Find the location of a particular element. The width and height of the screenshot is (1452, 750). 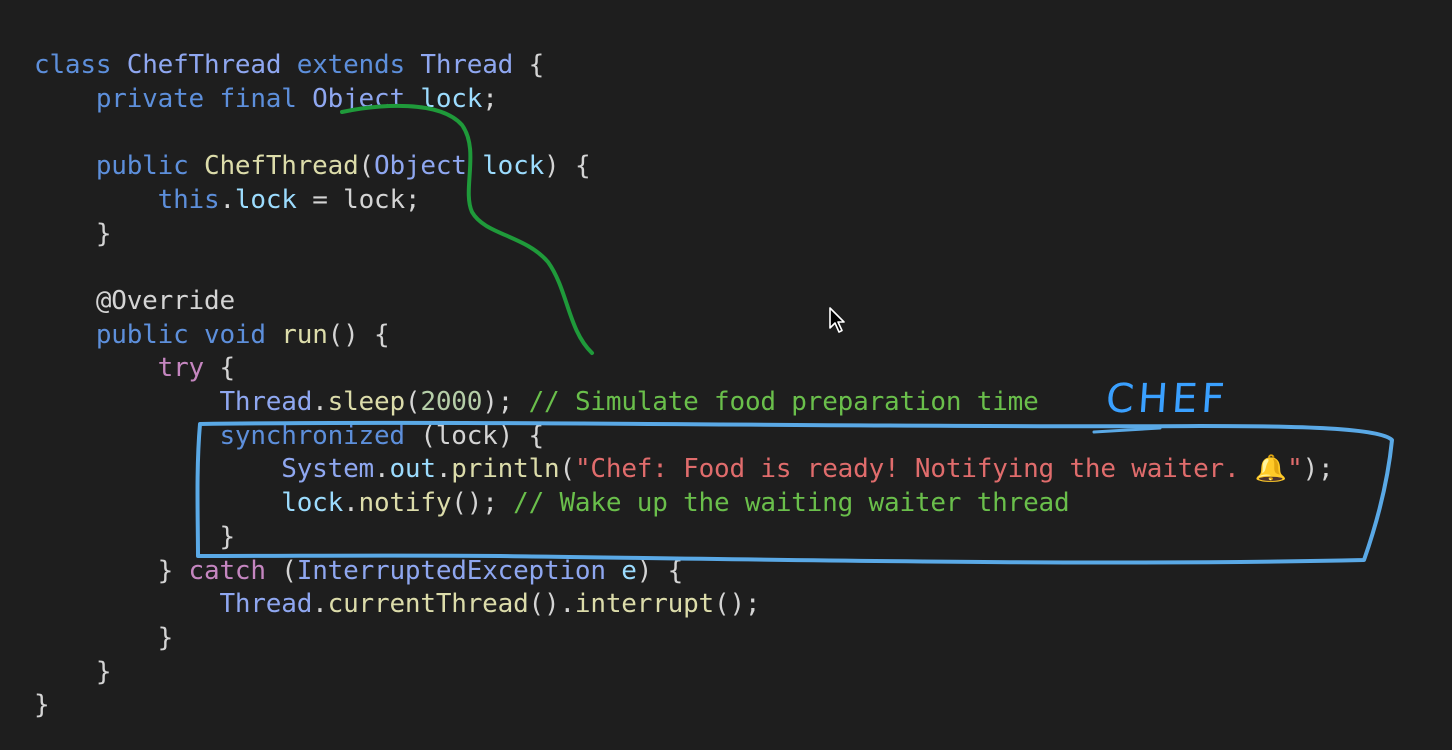

code-token: (). is located at coordinates (552, 604).